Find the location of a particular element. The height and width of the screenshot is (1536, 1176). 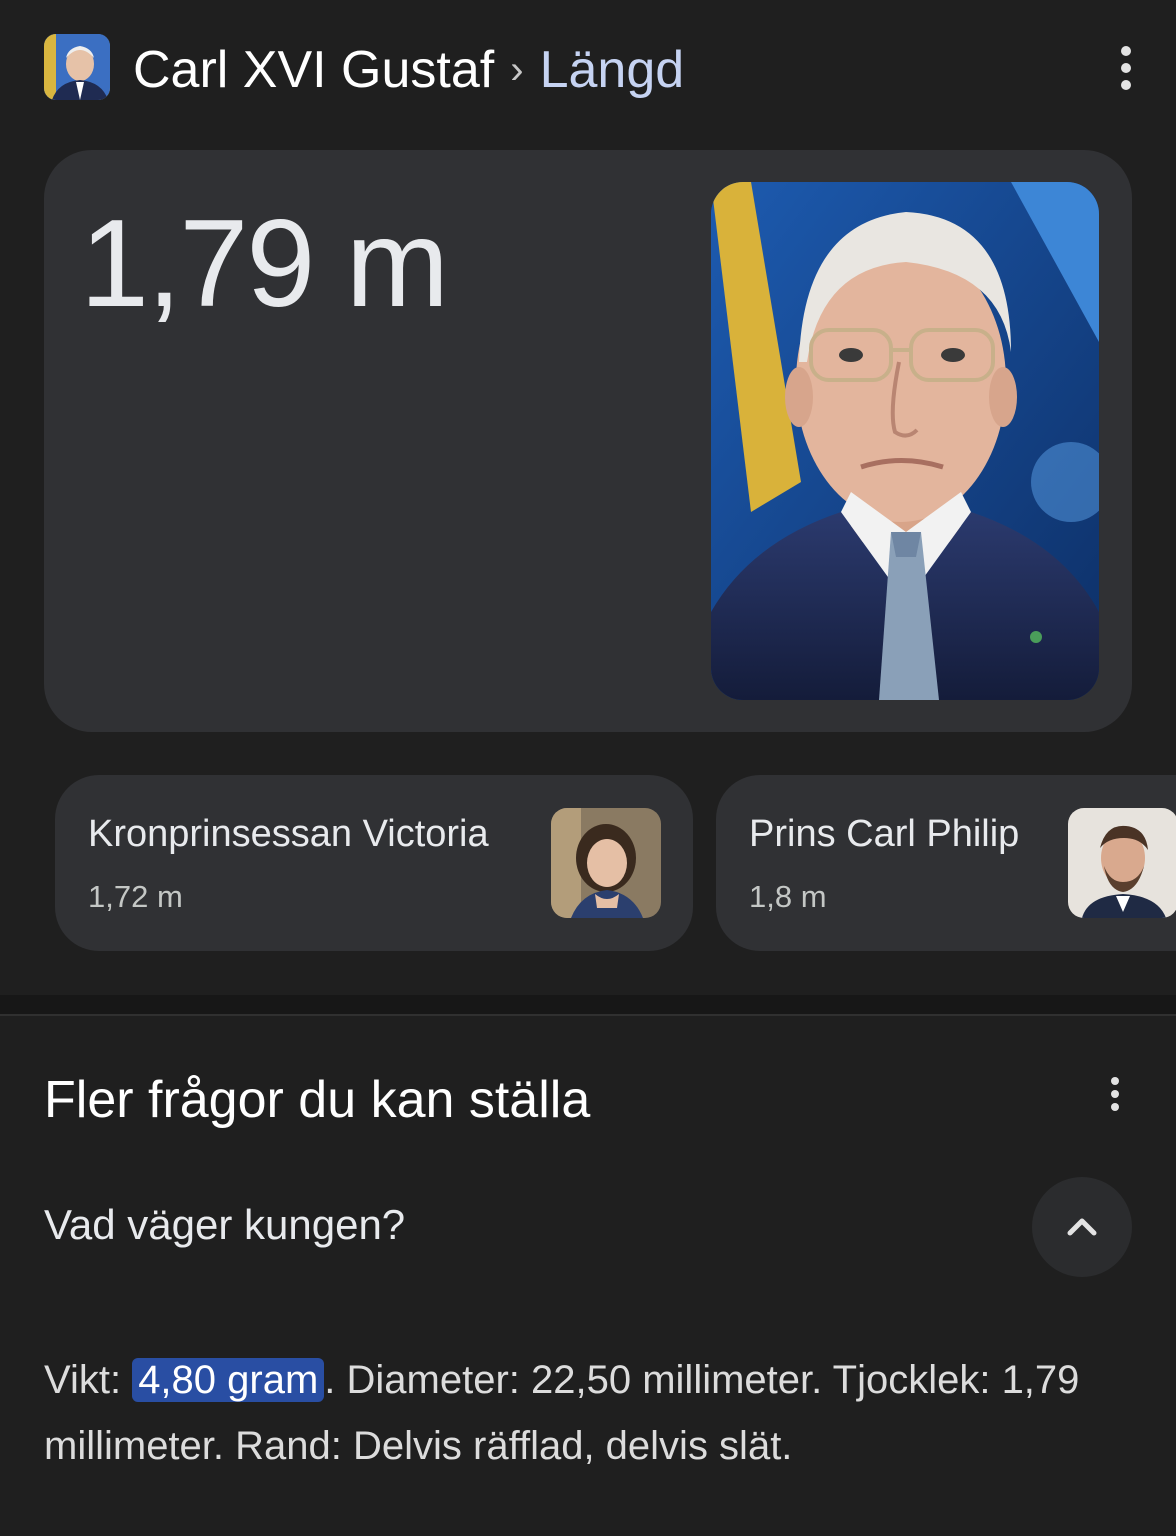

collapse-button is located at coordinates (1082, 1227).